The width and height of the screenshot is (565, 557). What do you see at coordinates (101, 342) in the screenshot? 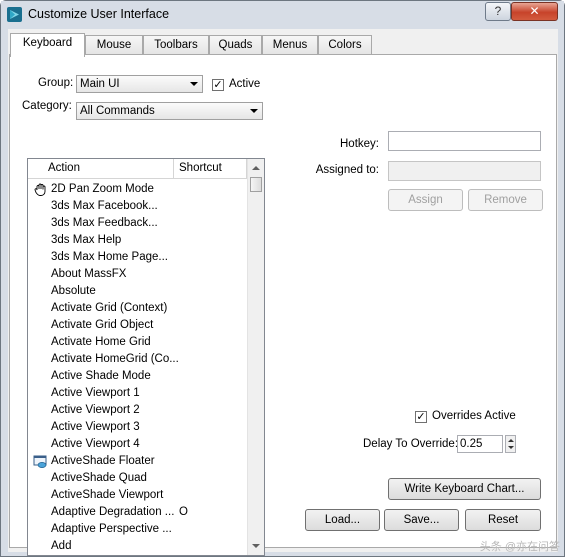
I see `action-name: Activate Home Grid` at bounding box center [101, 342].